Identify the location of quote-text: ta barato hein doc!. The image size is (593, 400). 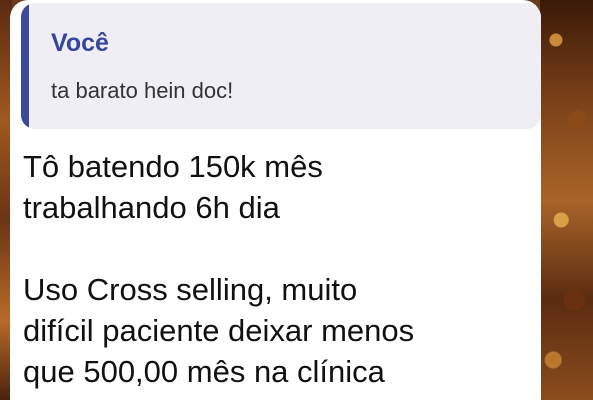
(142, 90).